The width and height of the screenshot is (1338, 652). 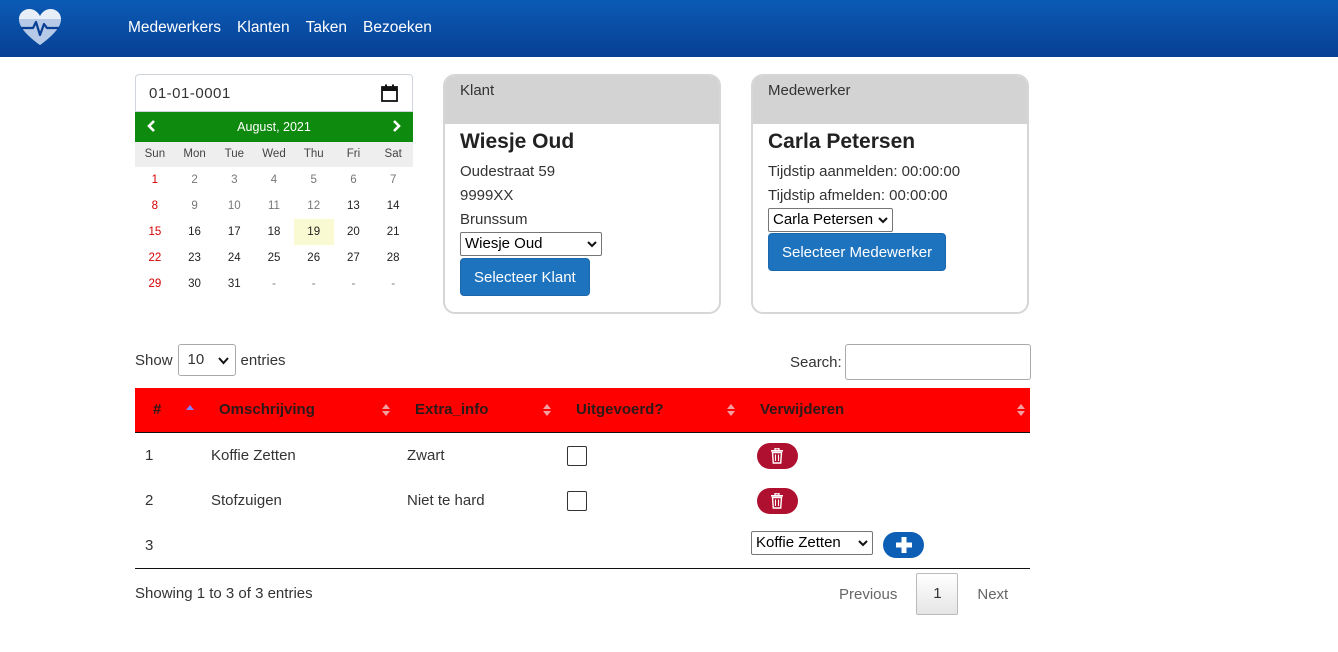 I want to click on heart-pulse-logo-icon, so click(x=40, y=28).